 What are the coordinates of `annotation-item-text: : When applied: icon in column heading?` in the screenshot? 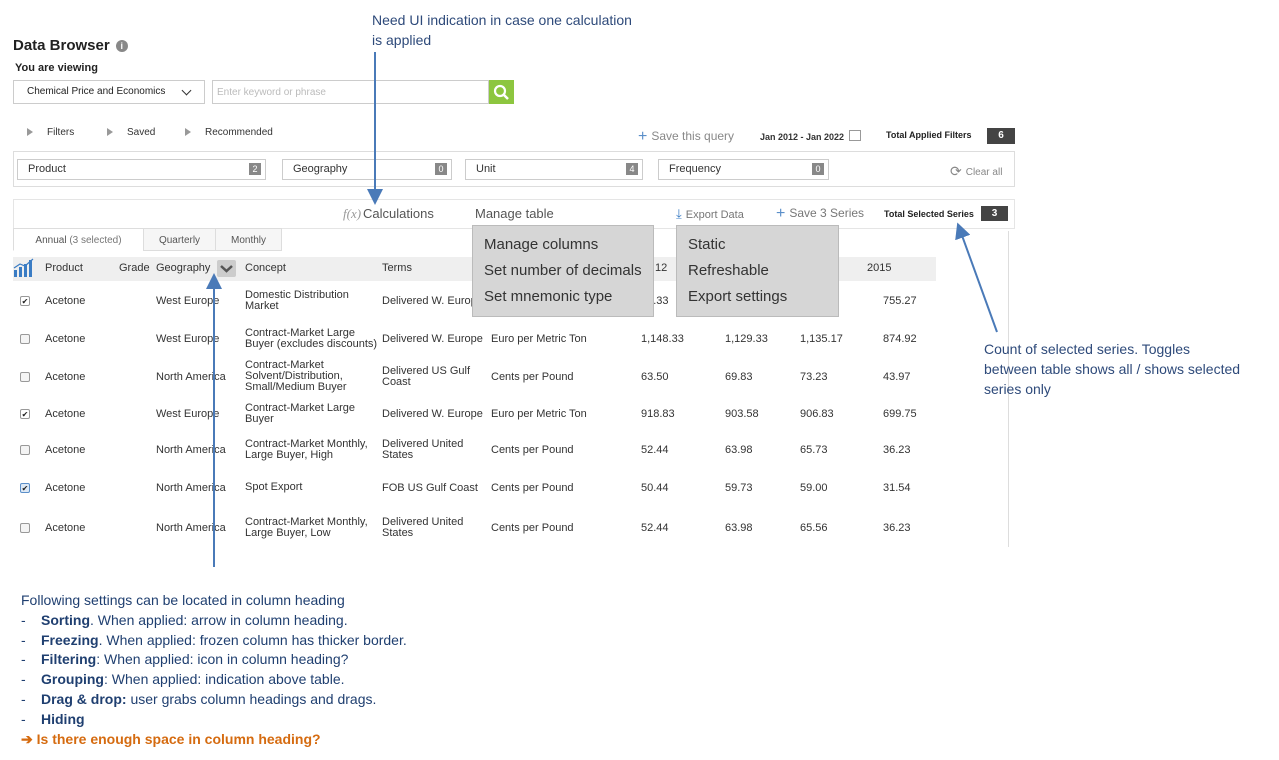 It's located at (222, 659).